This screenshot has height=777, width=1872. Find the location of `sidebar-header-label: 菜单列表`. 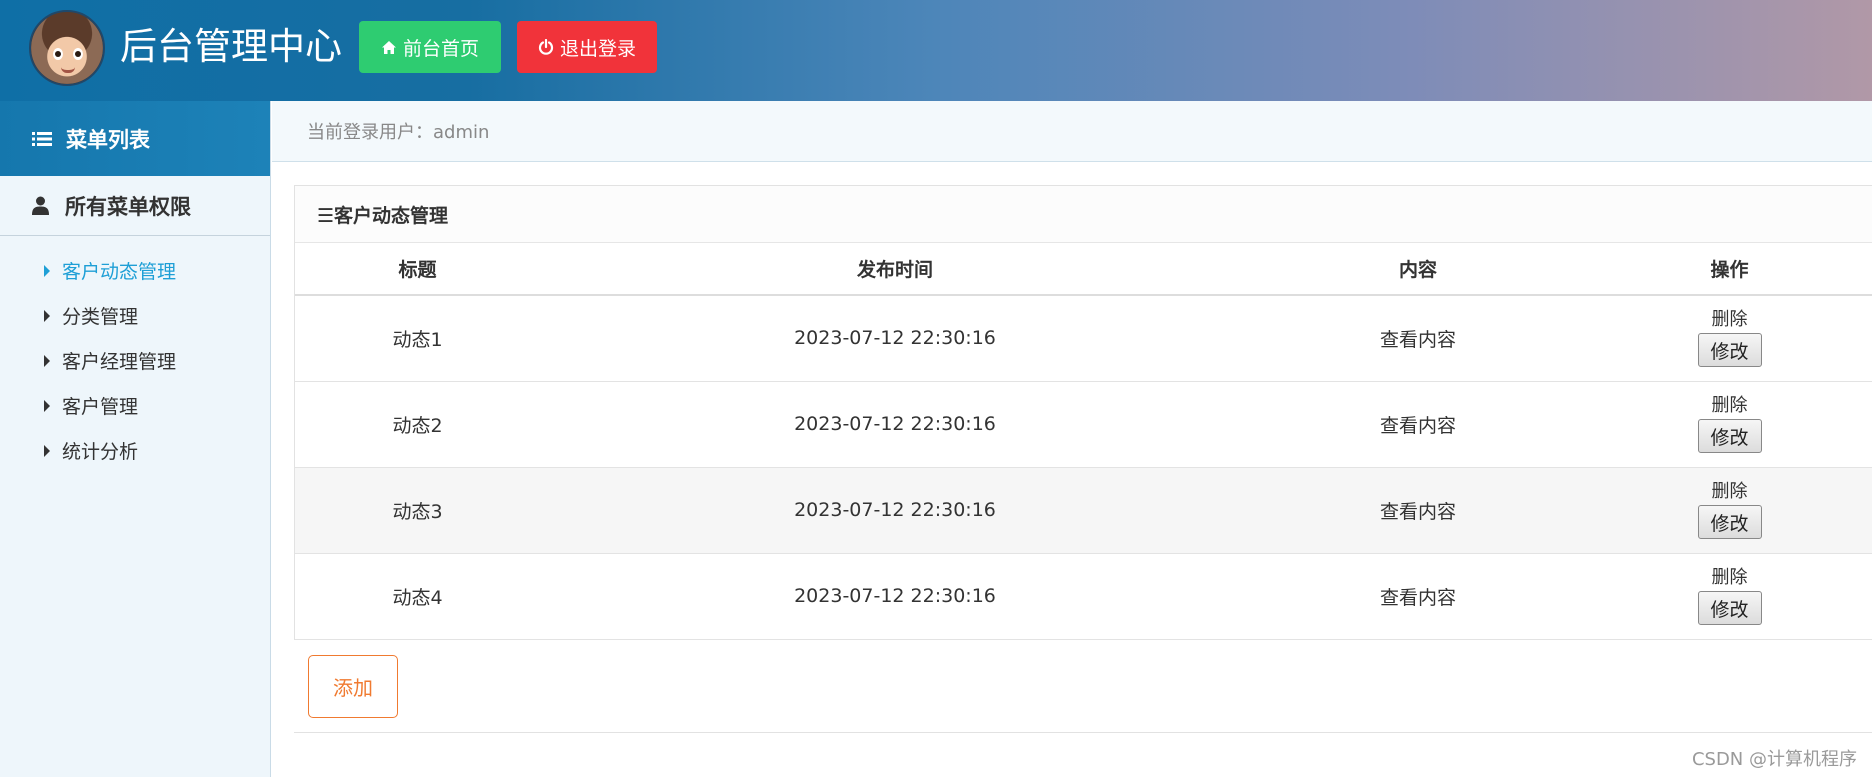

sidebar-header-label: 菜单列表 is located at coordinates (108, 139).